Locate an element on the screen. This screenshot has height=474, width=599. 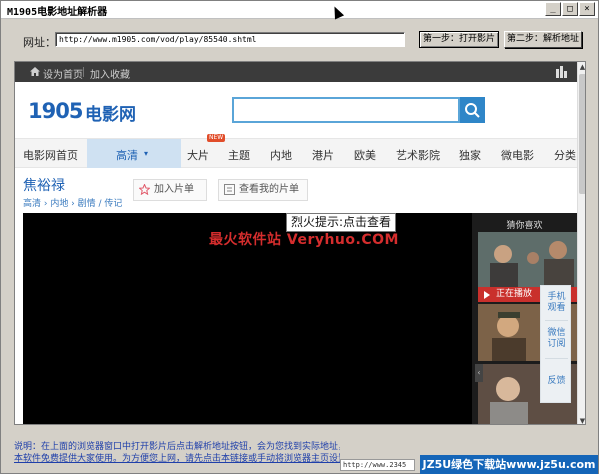
add-to-list-label: 加入片单 is located at coordinates (174, 189).